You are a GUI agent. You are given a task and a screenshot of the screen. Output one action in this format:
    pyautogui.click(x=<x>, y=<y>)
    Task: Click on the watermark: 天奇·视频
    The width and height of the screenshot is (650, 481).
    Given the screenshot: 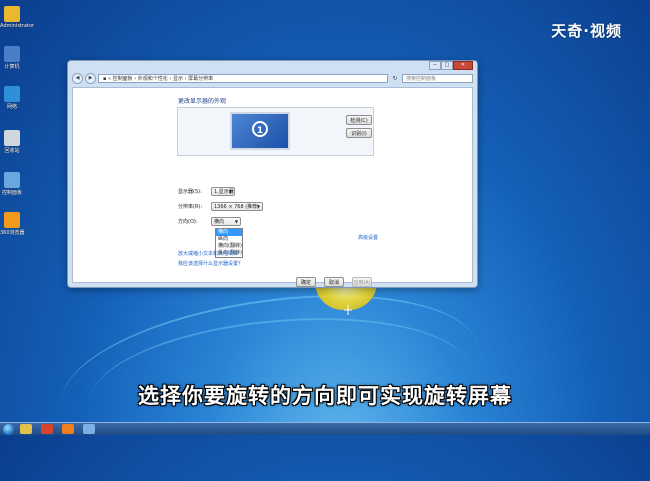 What is the action you would take?
    pyautogui.click(x=586, y=31)
    